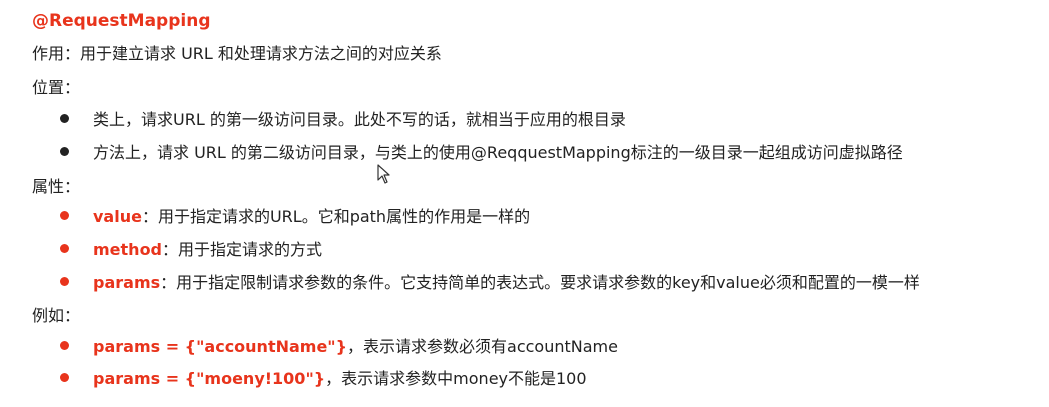 This screenshot has height=407, width=1049. What do you see at coordinates (383, 174) in the screenshot?
I see `mouse-pointer-icon` at bounding box center [383, 174].